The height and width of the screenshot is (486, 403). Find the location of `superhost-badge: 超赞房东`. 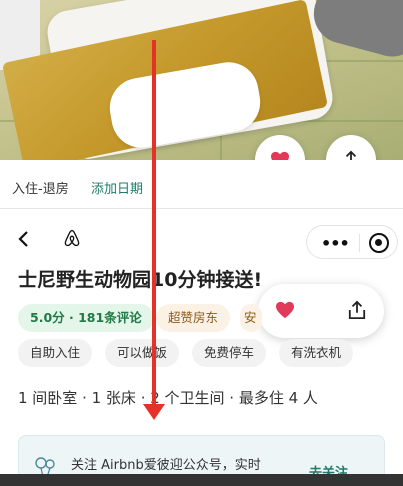

superhost-badge: 超赞房东 is located at coordinates (193, 318).